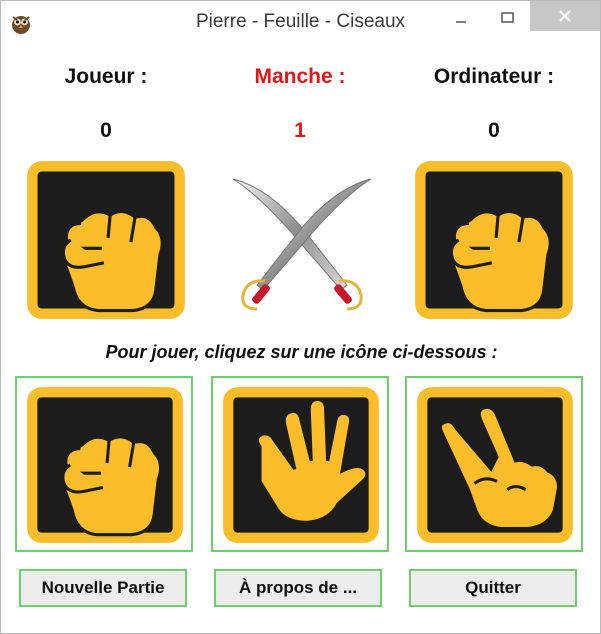 This screenshot has height=634, width=601. What do you see at coordinates (300, 76) in the screenshot?
I see `round-label: Manche :` at bounding box center [300, 76].